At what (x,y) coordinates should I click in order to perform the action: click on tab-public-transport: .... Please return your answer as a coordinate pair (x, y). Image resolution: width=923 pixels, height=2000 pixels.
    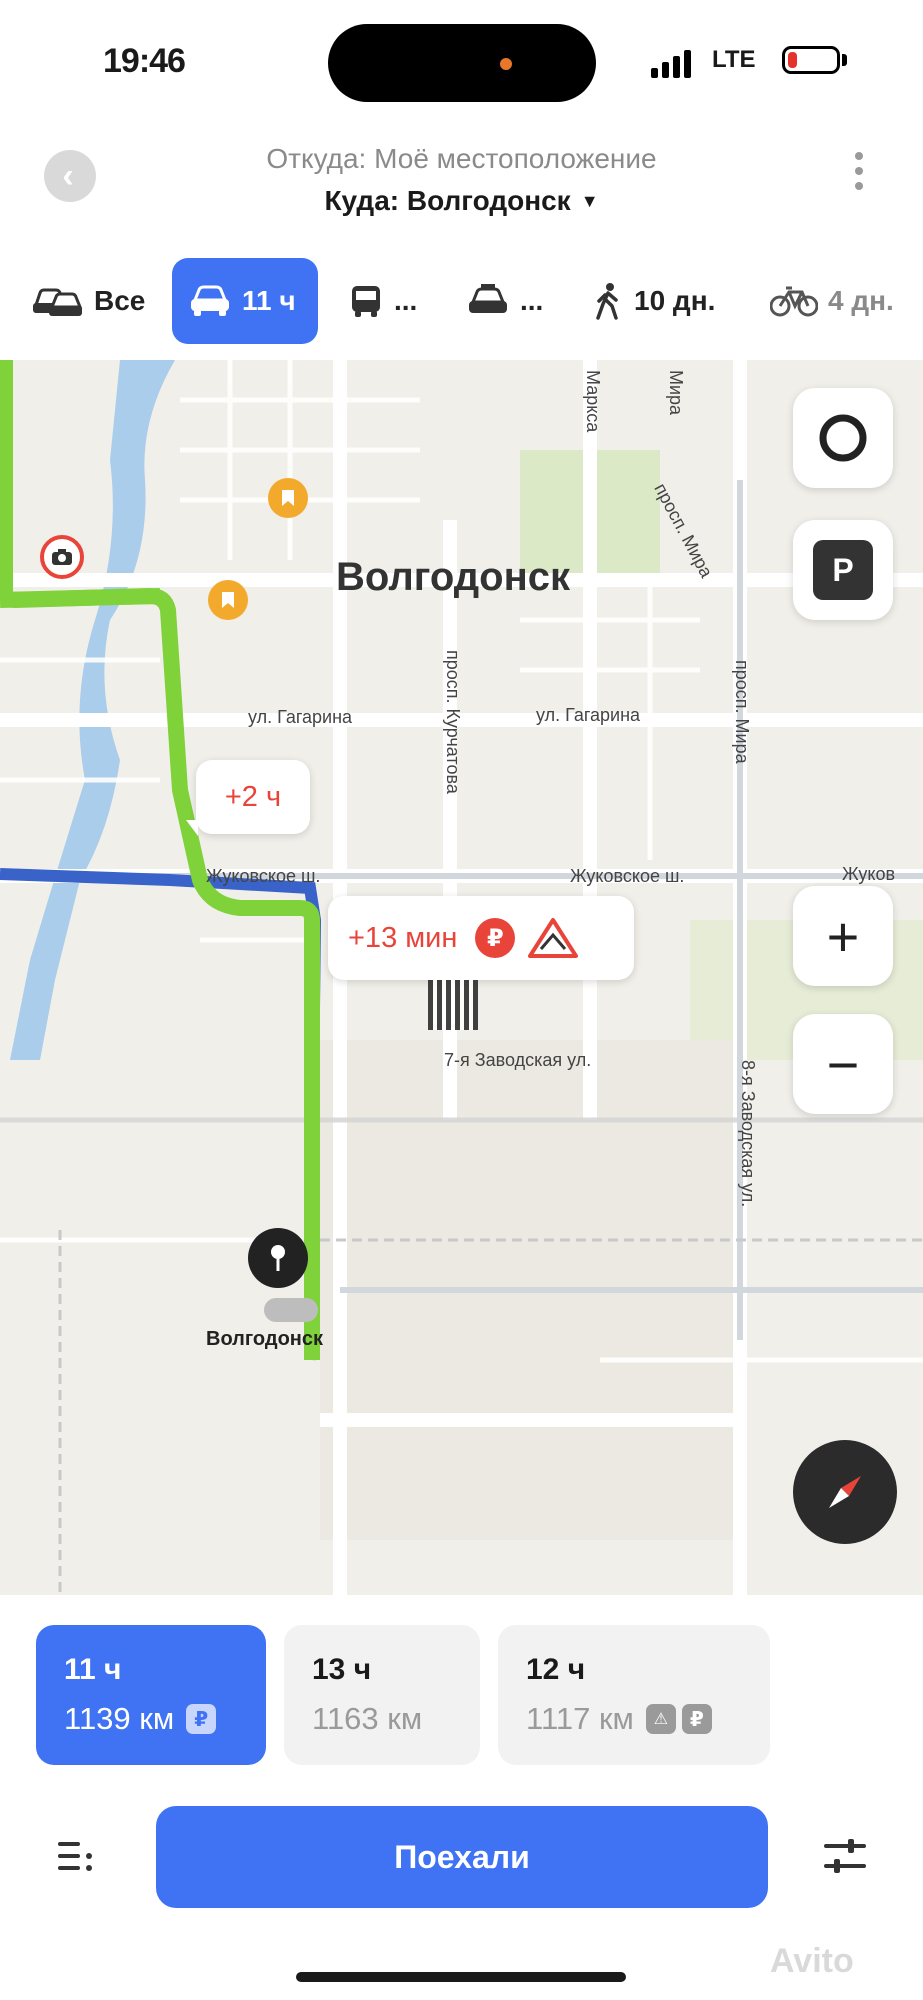
    Looking at the image, I should click on (382, 301).